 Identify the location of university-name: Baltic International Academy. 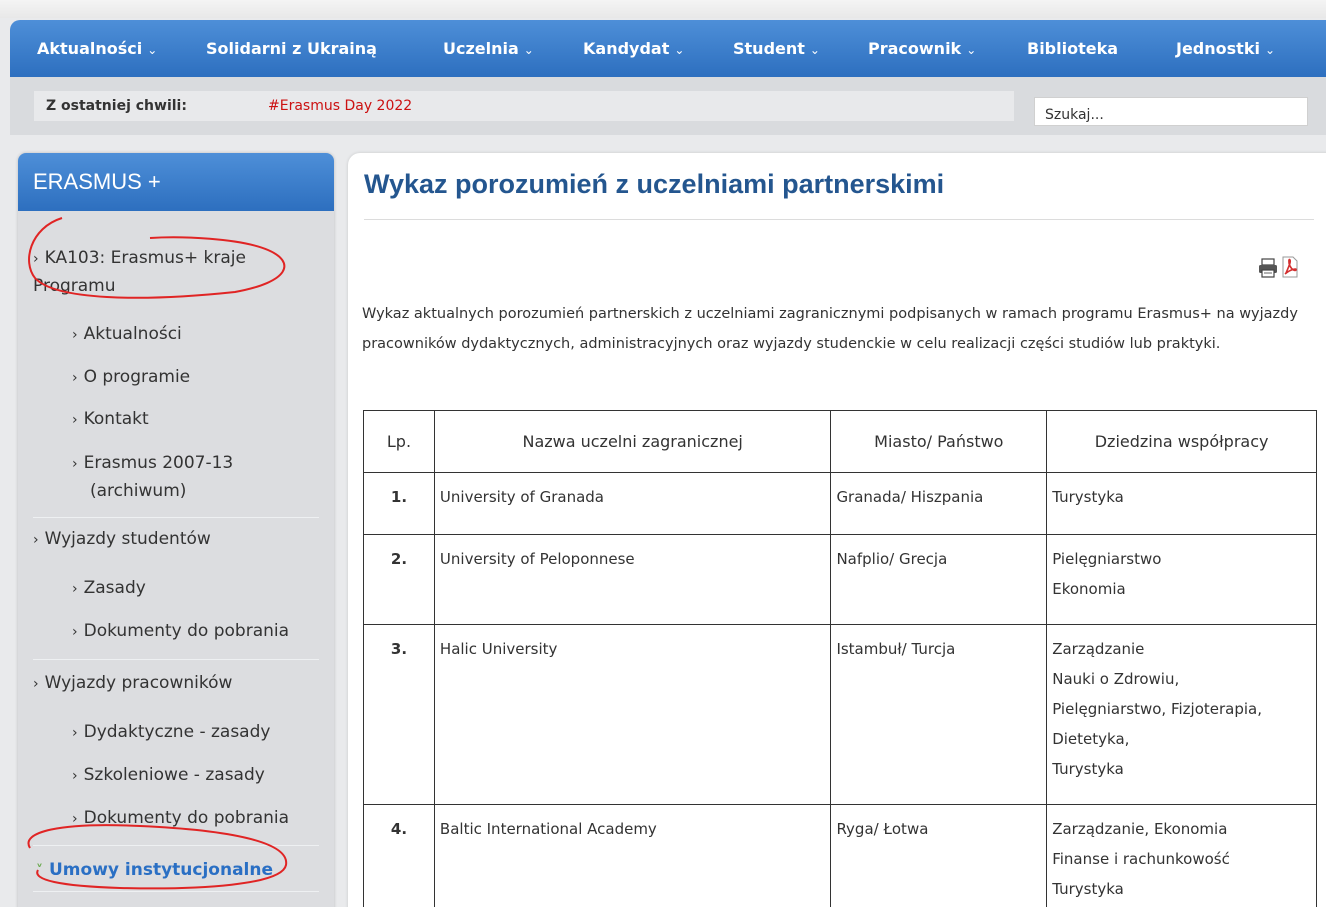
(632, 855).